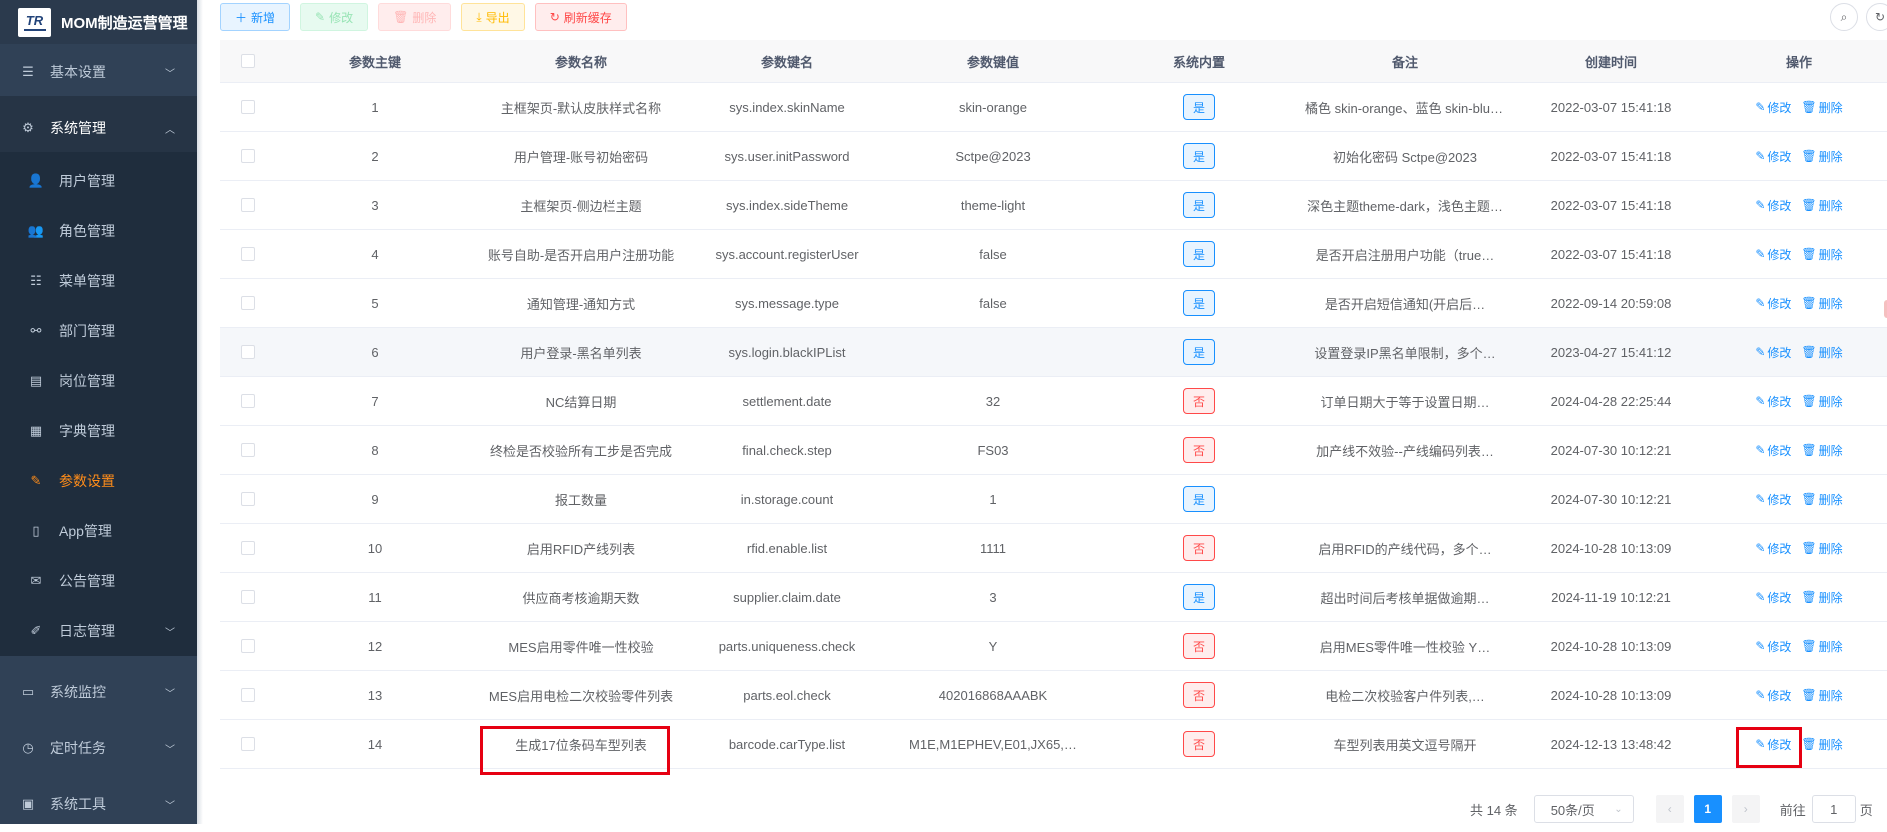 This screenshot has width=1887, height=832. I want to click on sidebar-item-0: ☰ 基本设置 ﹀, so click(98, 72).